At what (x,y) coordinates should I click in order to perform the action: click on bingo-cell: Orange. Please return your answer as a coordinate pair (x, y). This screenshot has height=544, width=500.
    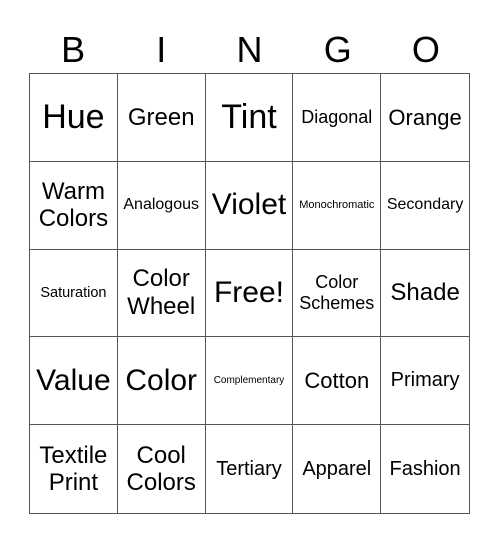
    Looking at the image, I should click on (425, 118).